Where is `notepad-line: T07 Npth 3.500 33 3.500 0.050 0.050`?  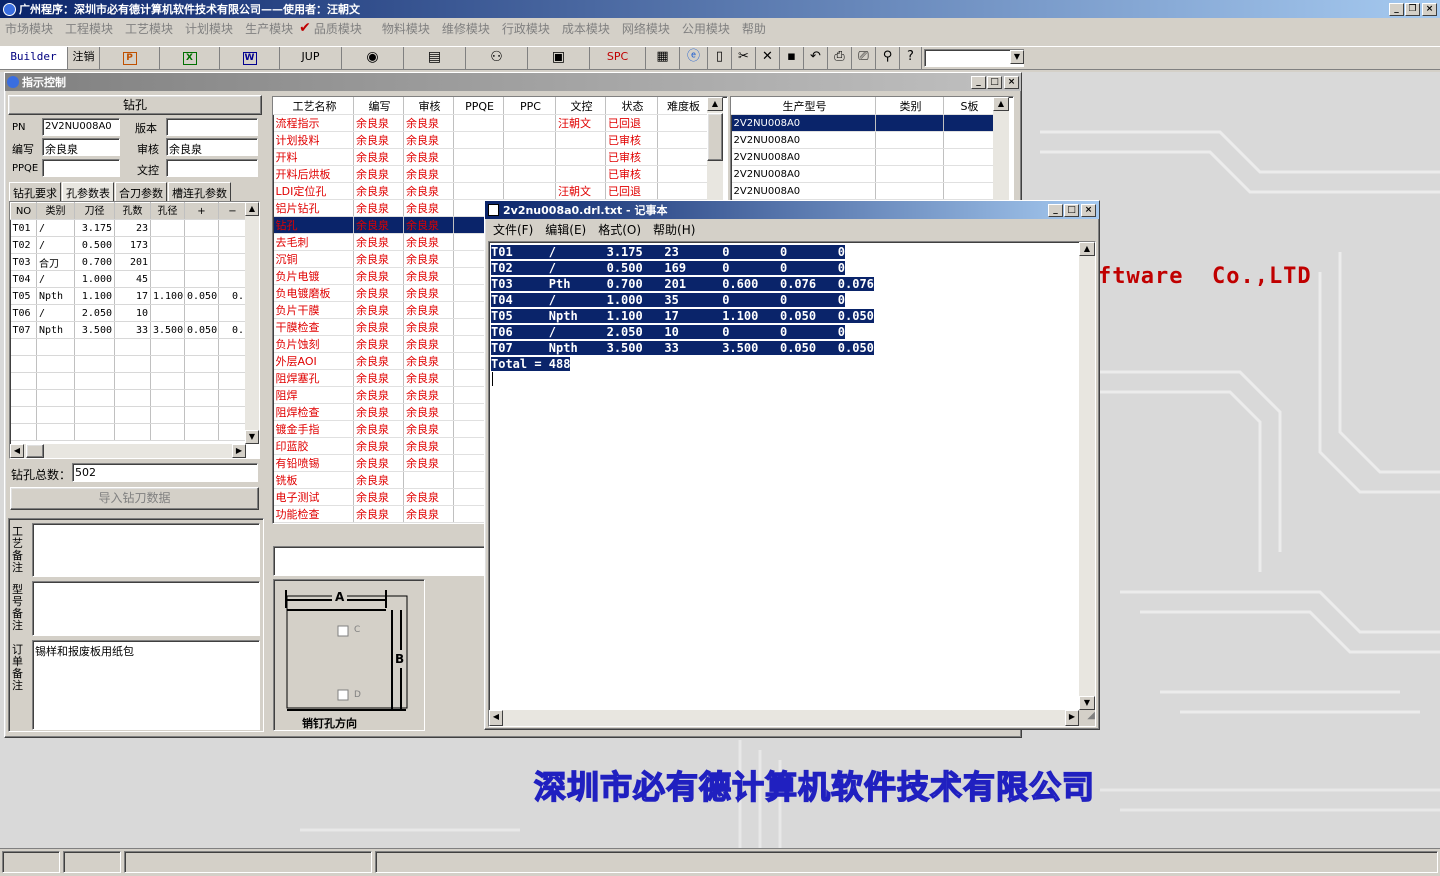 notepad-line: T07 Npth 3.500 33 3.500 0.050 0.050 is located at coordinates (793, 348).